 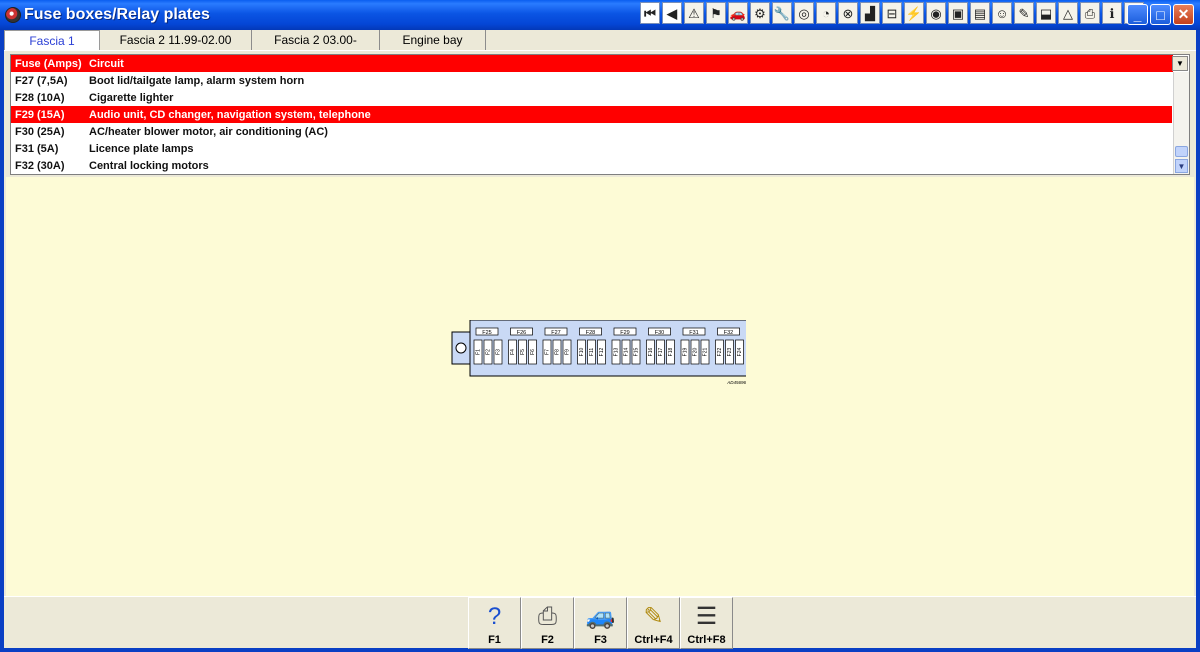 I want to click on back-arrow-button: ◀, so click(x=672, y=13).